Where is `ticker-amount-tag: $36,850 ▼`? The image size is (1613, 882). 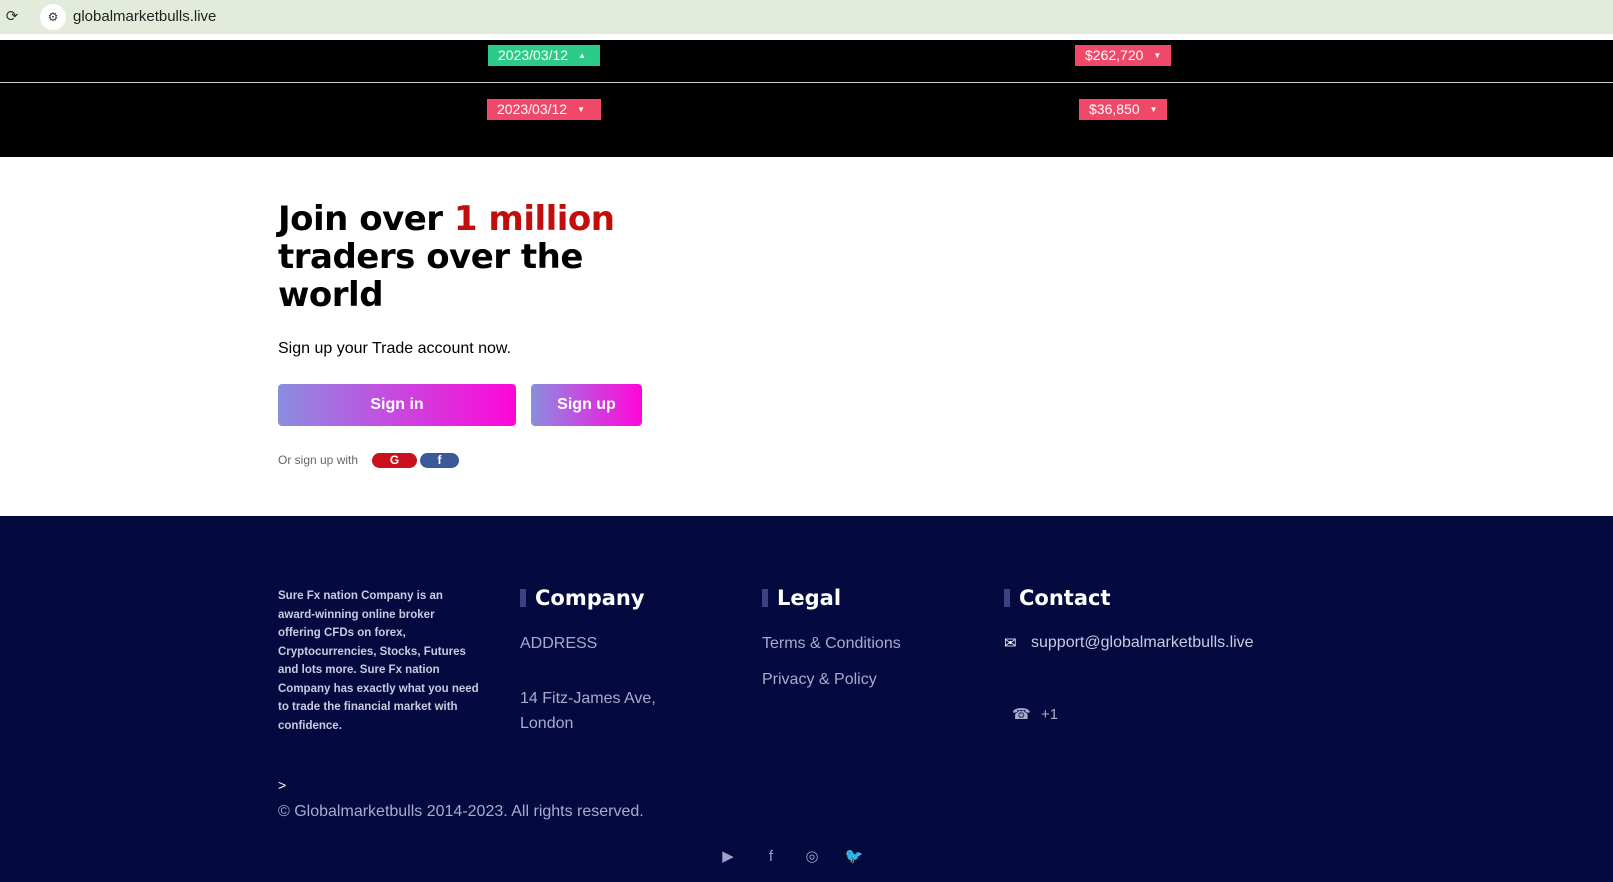
ticker-amount-tag: $36,850 ▼ is located at coordinates (1123, 109).